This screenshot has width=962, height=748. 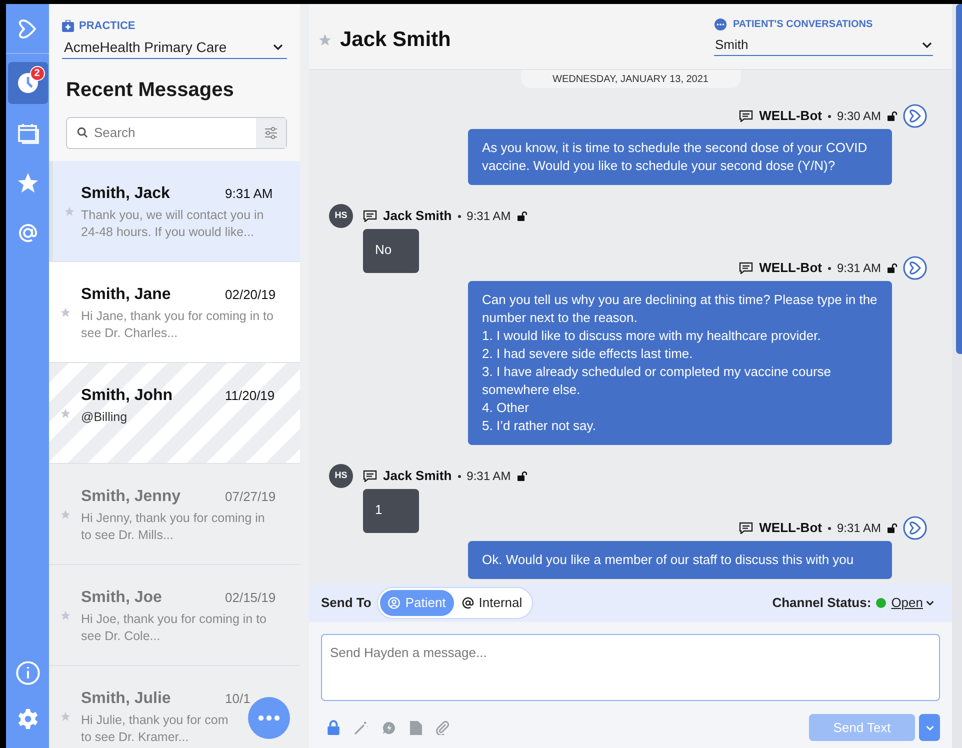 I want to click on message-time: 11/20/19, so click(x=250, y=395).